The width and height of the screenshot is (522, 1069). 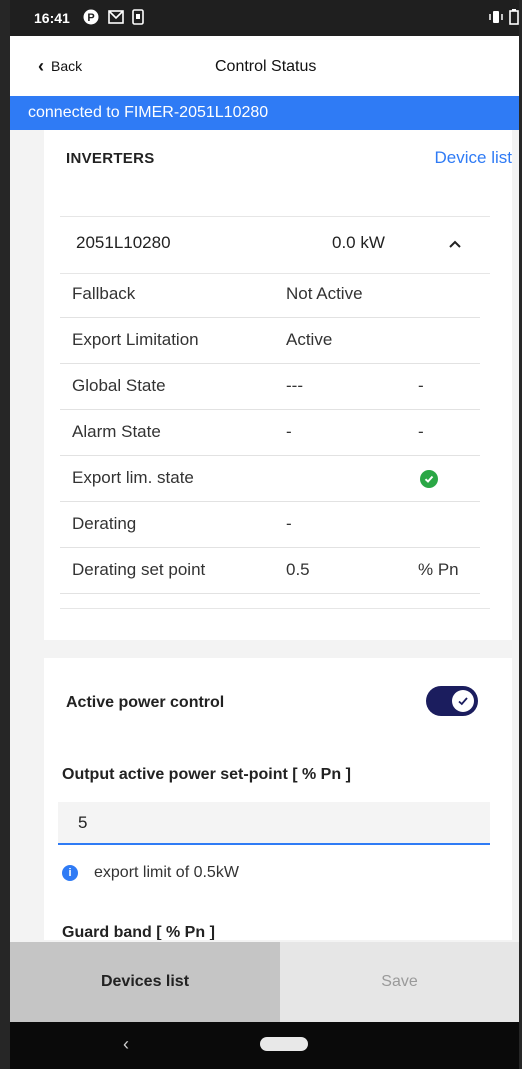 What do you see at coordinates (358, 242) in the screenshot?
I see `inverter-power: 0.0 kW` at bounding box center [358, 242].